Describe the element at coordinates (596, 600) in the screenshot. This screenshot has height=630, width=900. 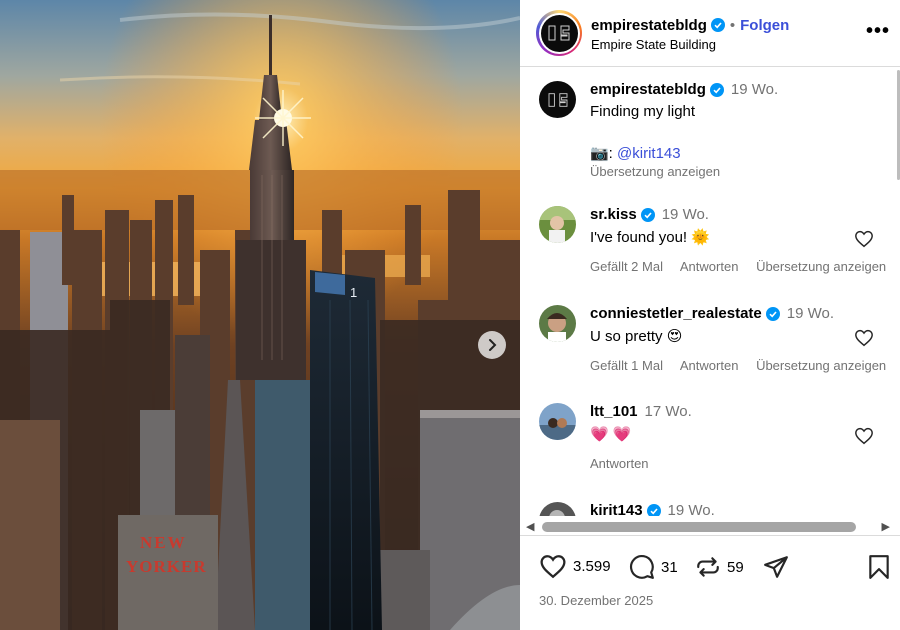
I see `post-date: 30. Dezember 2025` at that location.